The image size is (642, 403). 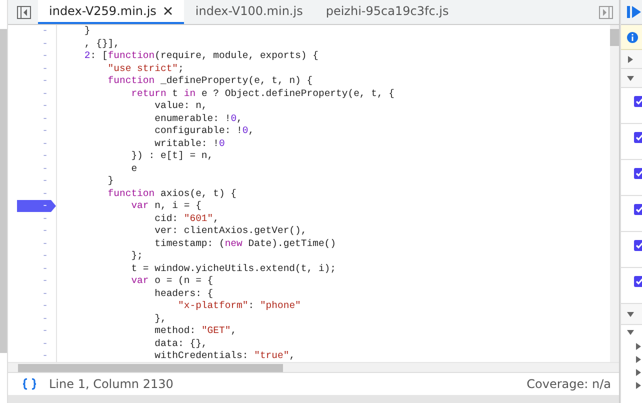 I want to click on code-line: data: {},, so click(x=181, y=344).